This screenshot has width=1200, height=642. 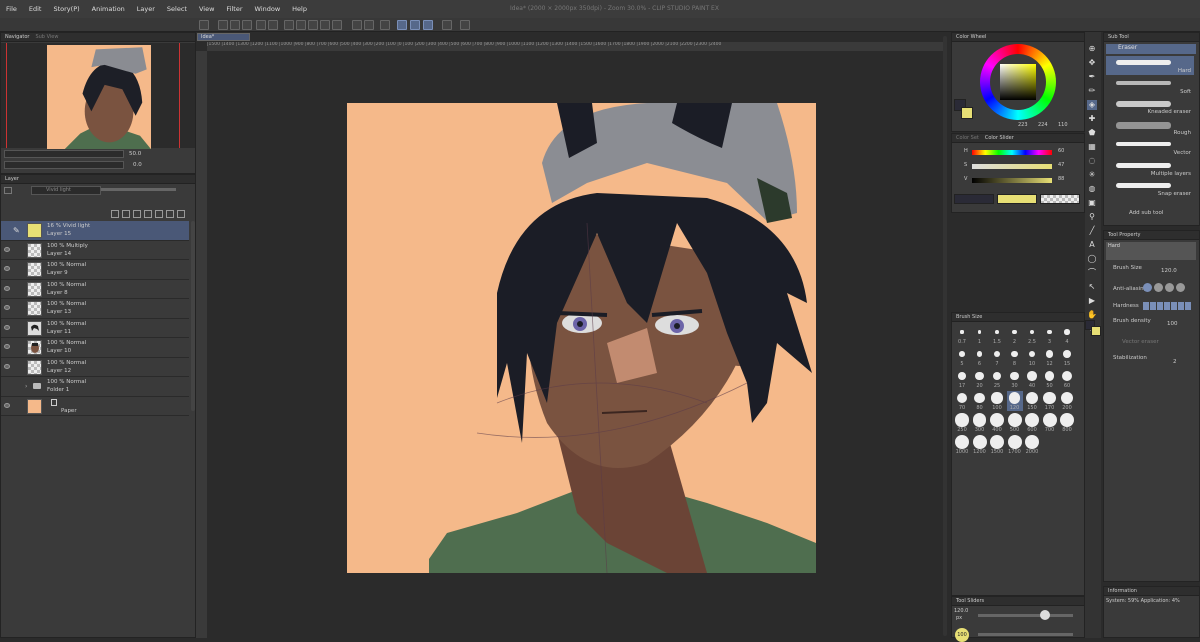 What do you see at coordinates (1032, 445) in the screenshot?
I see `brush-size-option: 2000` at bounding box center [1032, 445].